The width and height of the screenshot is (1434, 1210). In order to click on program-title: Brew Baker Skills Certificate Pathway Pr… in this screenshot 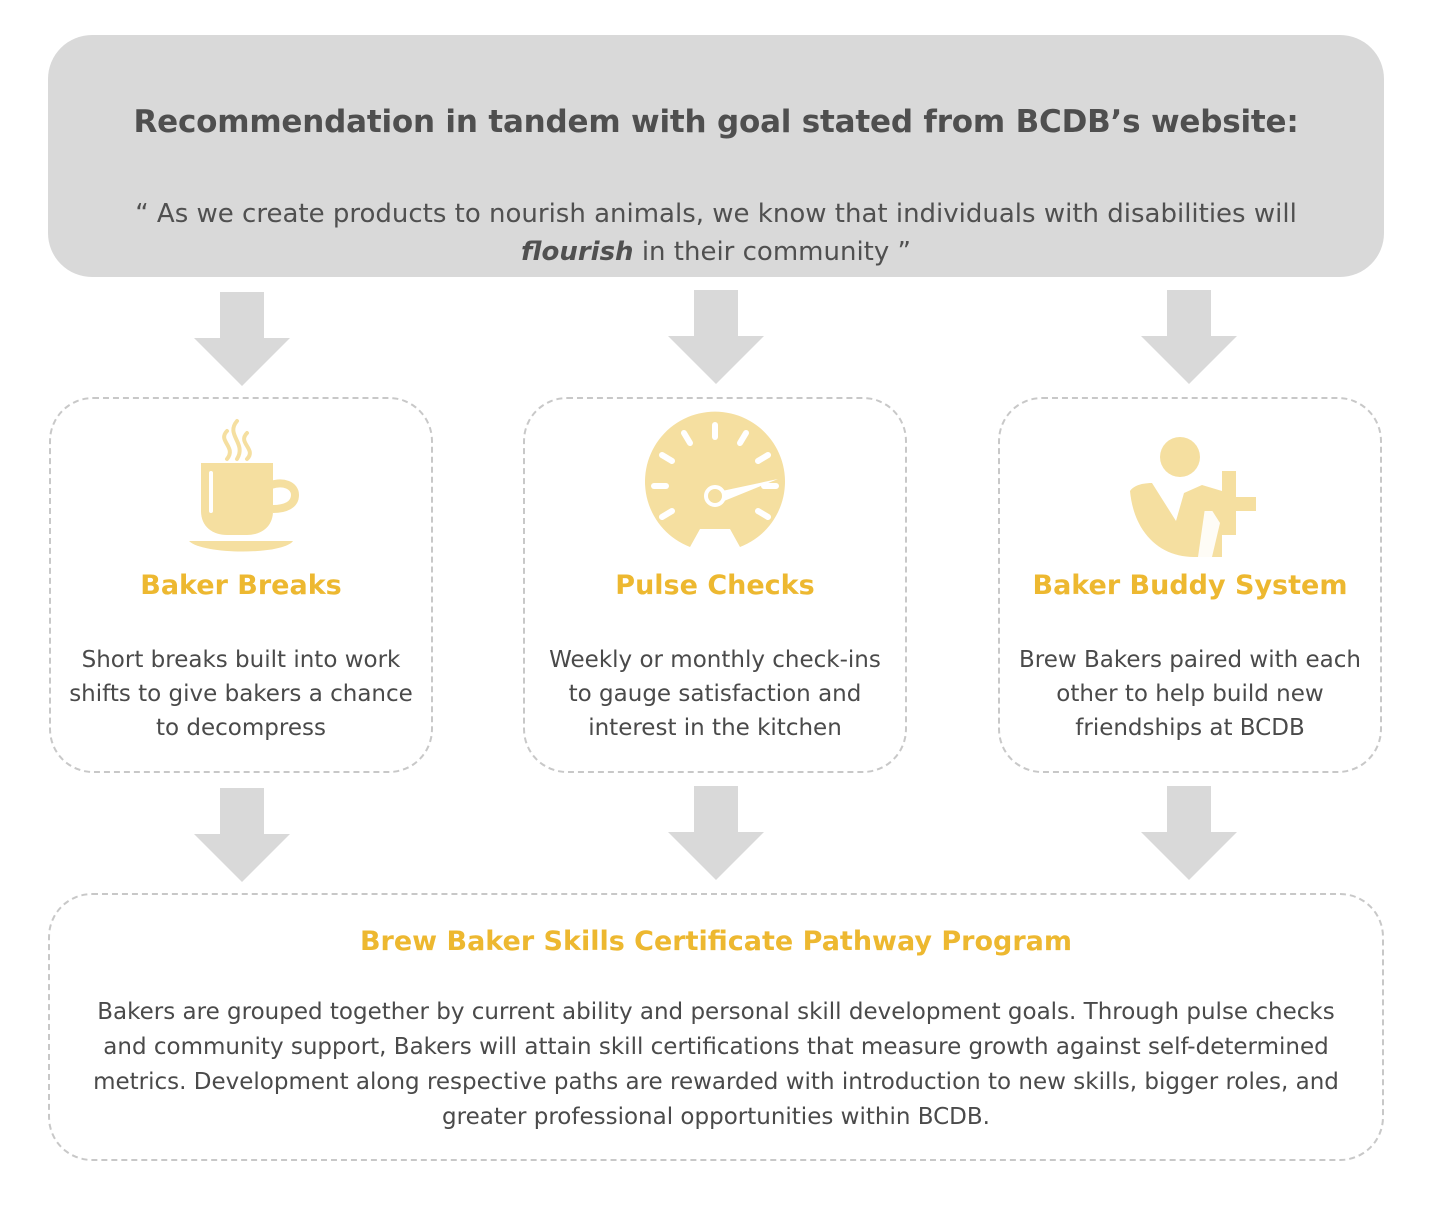, I will do `click(716, 941)`.